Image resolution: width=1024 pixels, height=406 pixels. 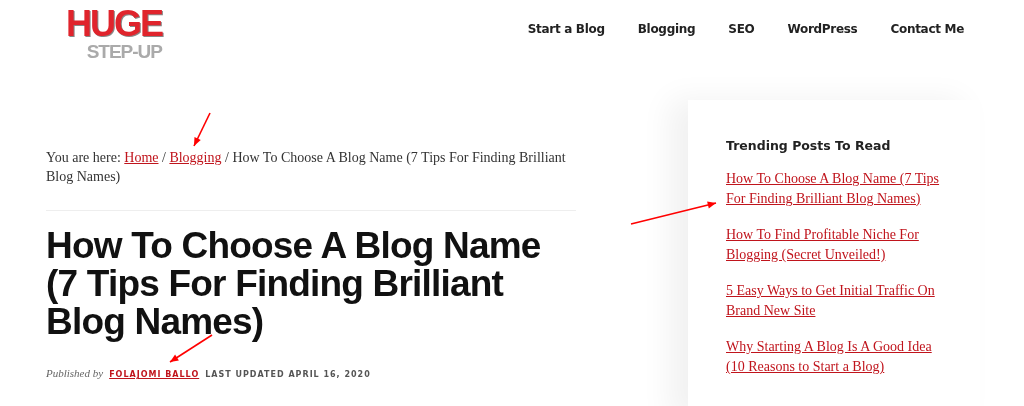 What do you see at coordinates (294, 284) in the screenshot?
I see `post-title: How To Choose A Blog Name (7 Tips For Finding Brilliant Blog Names)` at bounding box center [294, 284].